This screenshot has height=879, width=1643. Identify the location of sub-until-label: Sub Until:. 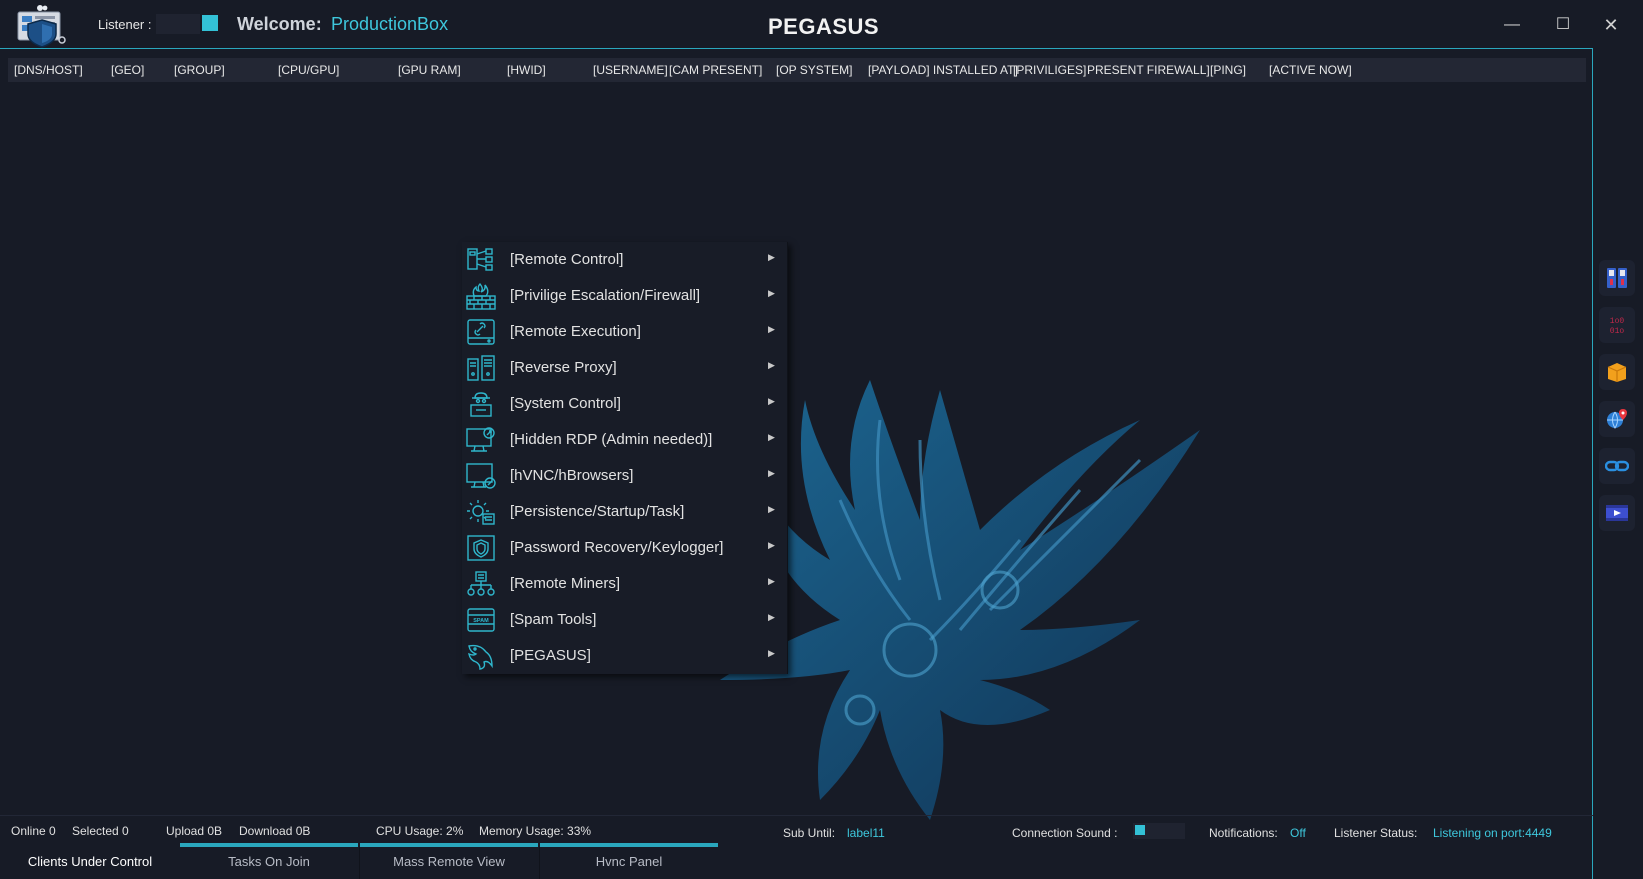
(809, 833).